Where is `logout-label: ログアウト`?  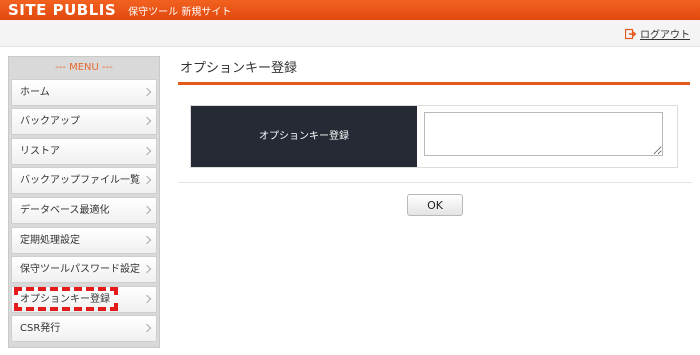 logout-label: ログアウト is located at coordinates (665, 35).